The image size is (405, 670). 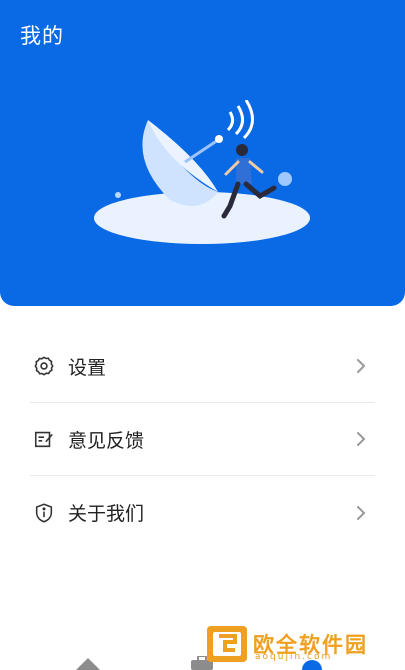 I want to click on menu-item-feedback: 意见反馈, so click(x=202, y=439).